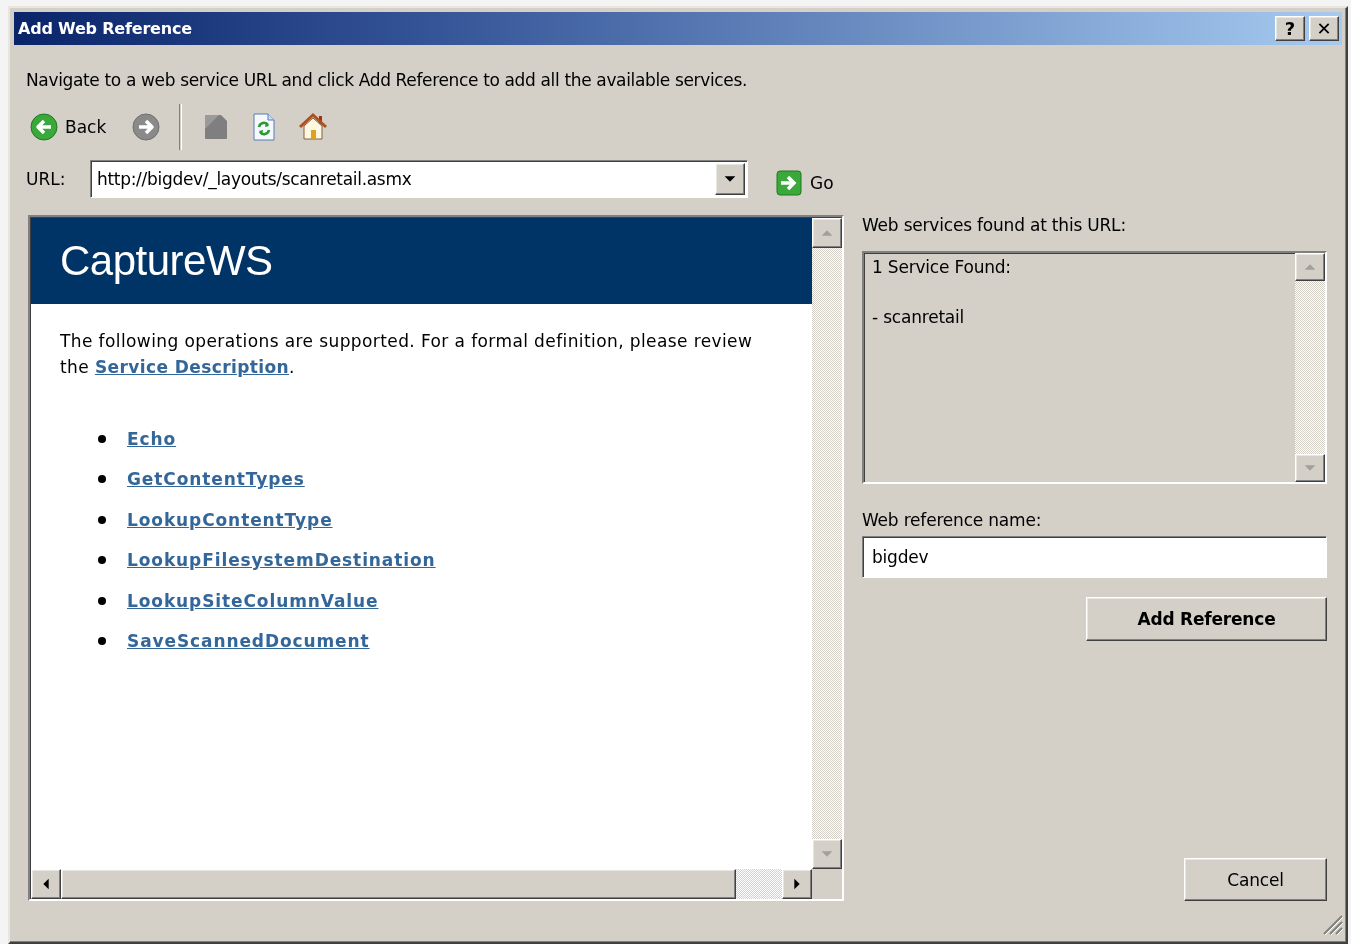  Describe the element at coordinates (192, 367) in the screenshot. I see `service-description-link: Service Description` at that location.